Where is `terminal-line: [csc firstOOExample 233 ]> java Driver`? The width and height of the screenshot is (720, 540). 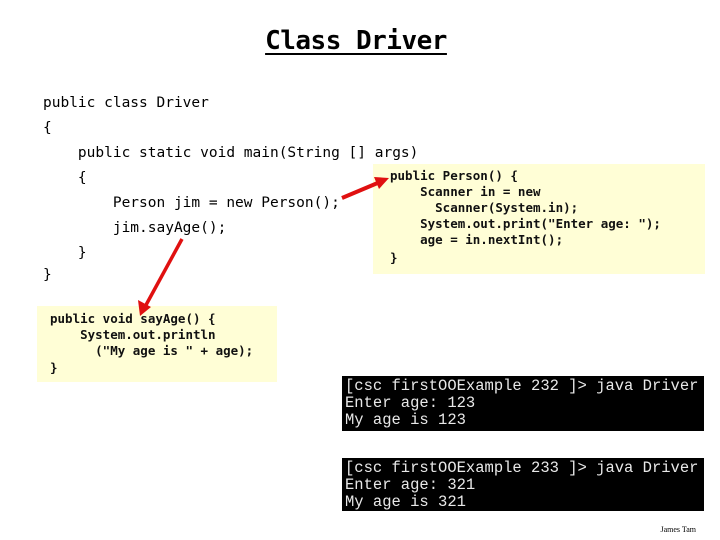
terminal-line: [csc firstOOExample 233 ]> java Driver is located at coordinates (522, 468).